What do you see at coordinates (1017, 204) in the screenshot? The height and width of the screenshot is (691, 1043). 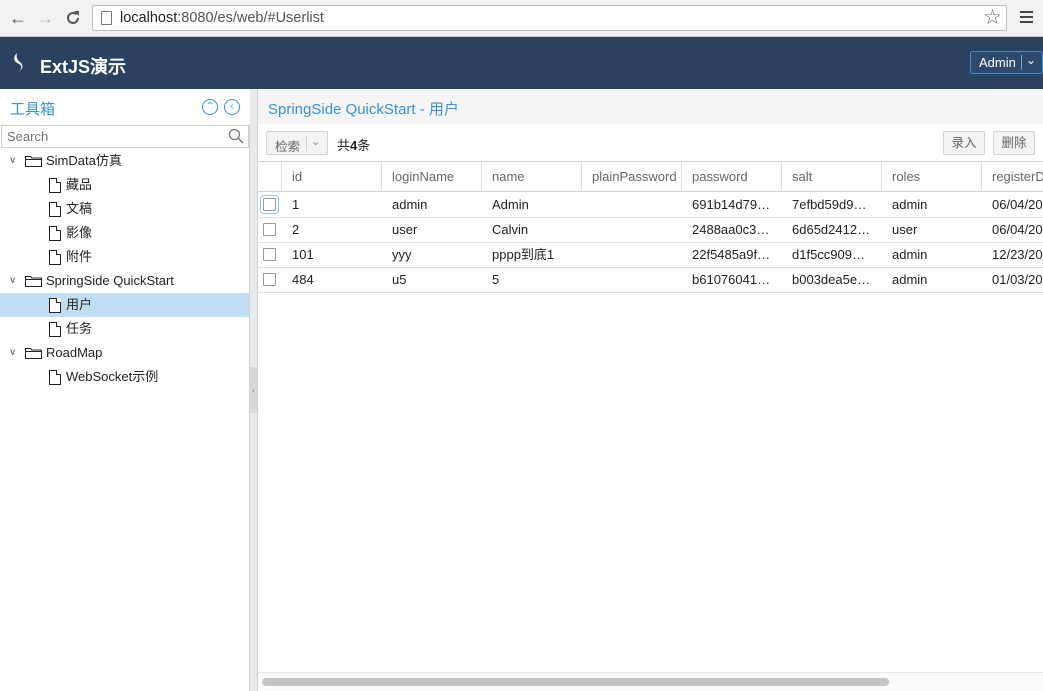 I see `cell-register-date: 06/04/20` at bounding box center [1017, 204].